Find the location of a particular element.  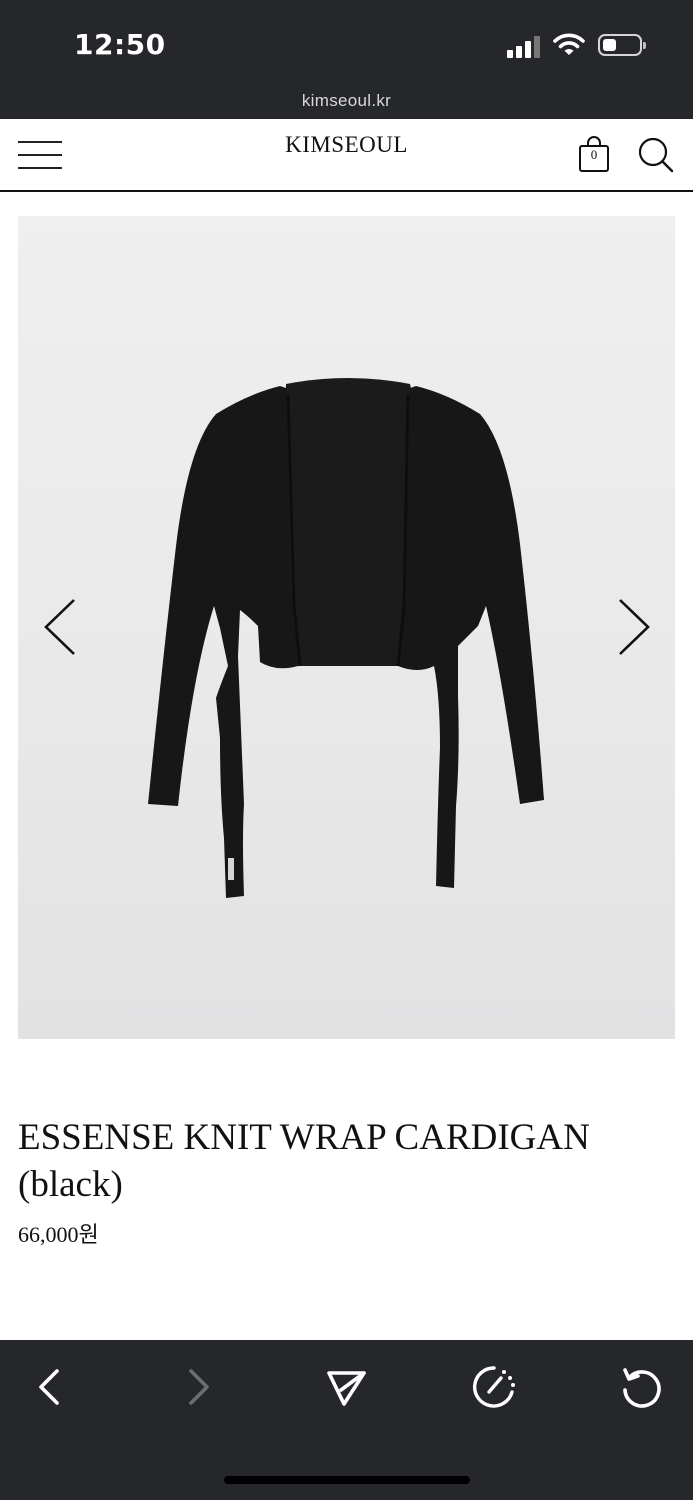

battery-icon is located at coordinates (622, 45).